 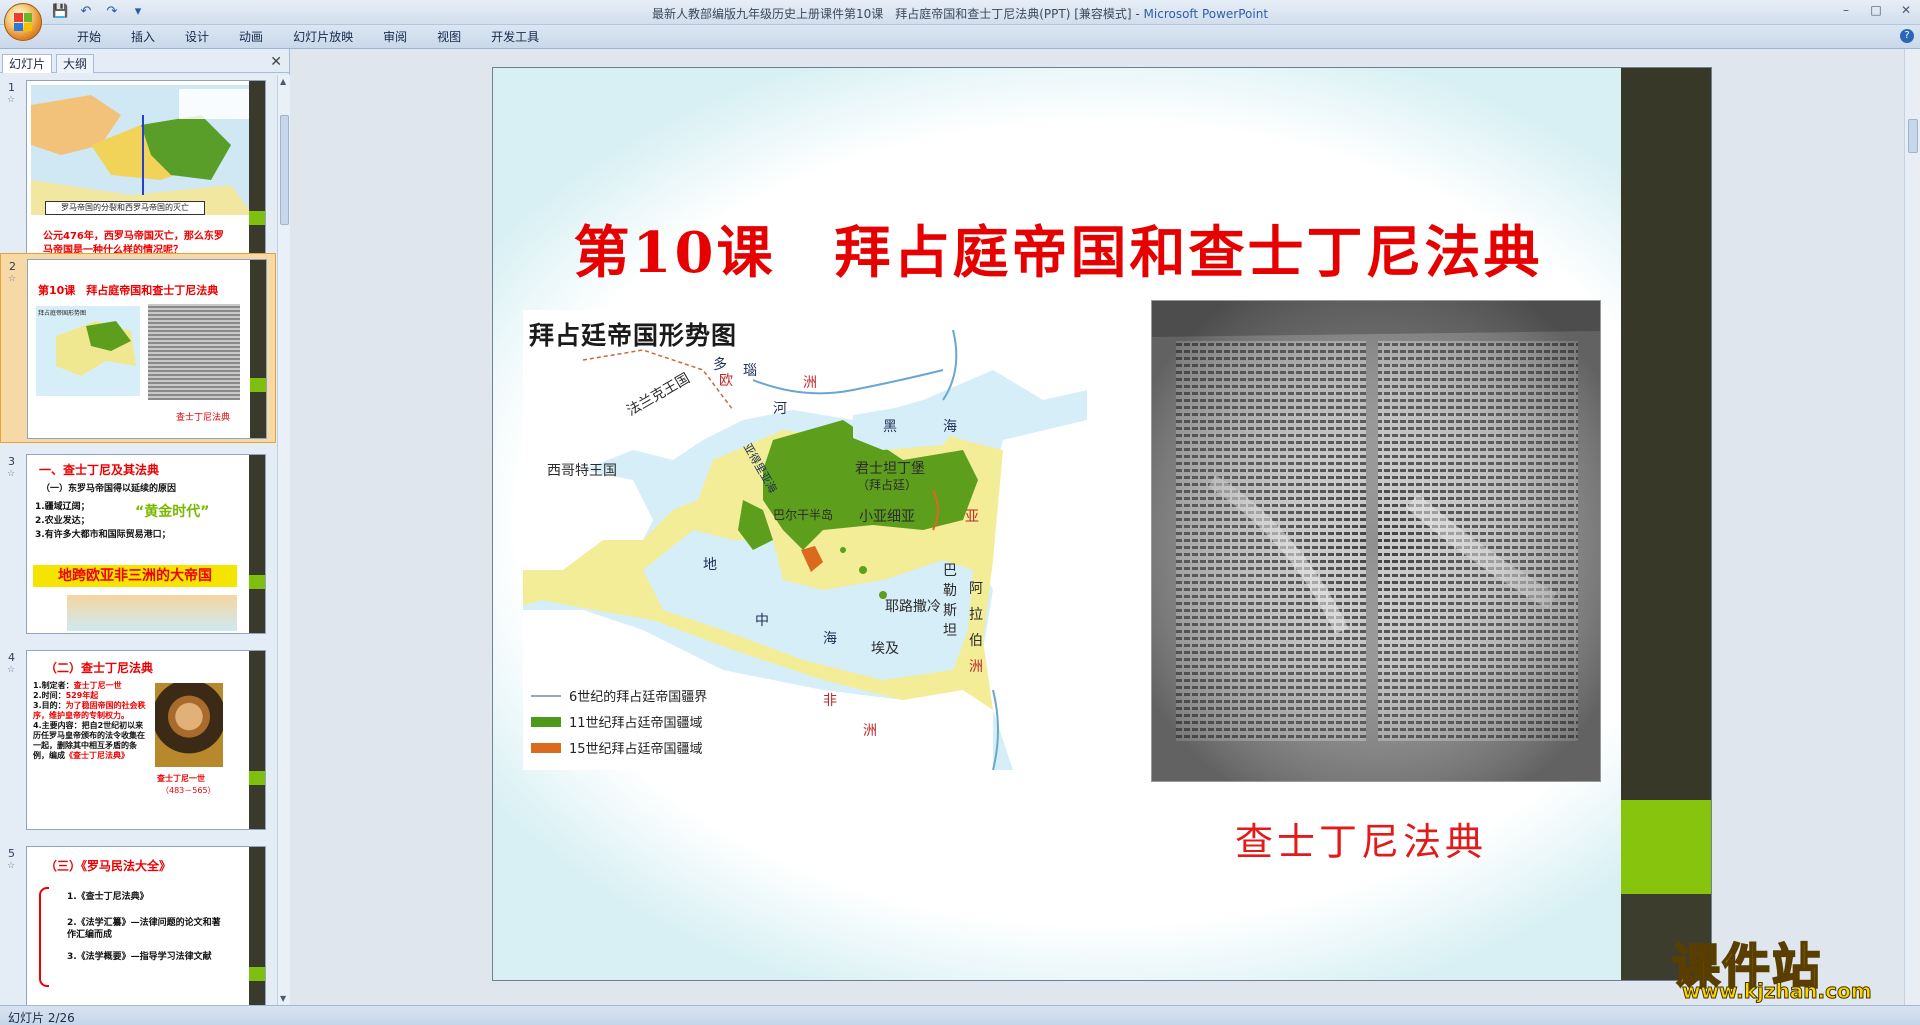 What do you see at coordinates (172, 512) in the screenshot?
I see `thumb-golden: “黄金时代”` at bounding box center [172, 512].